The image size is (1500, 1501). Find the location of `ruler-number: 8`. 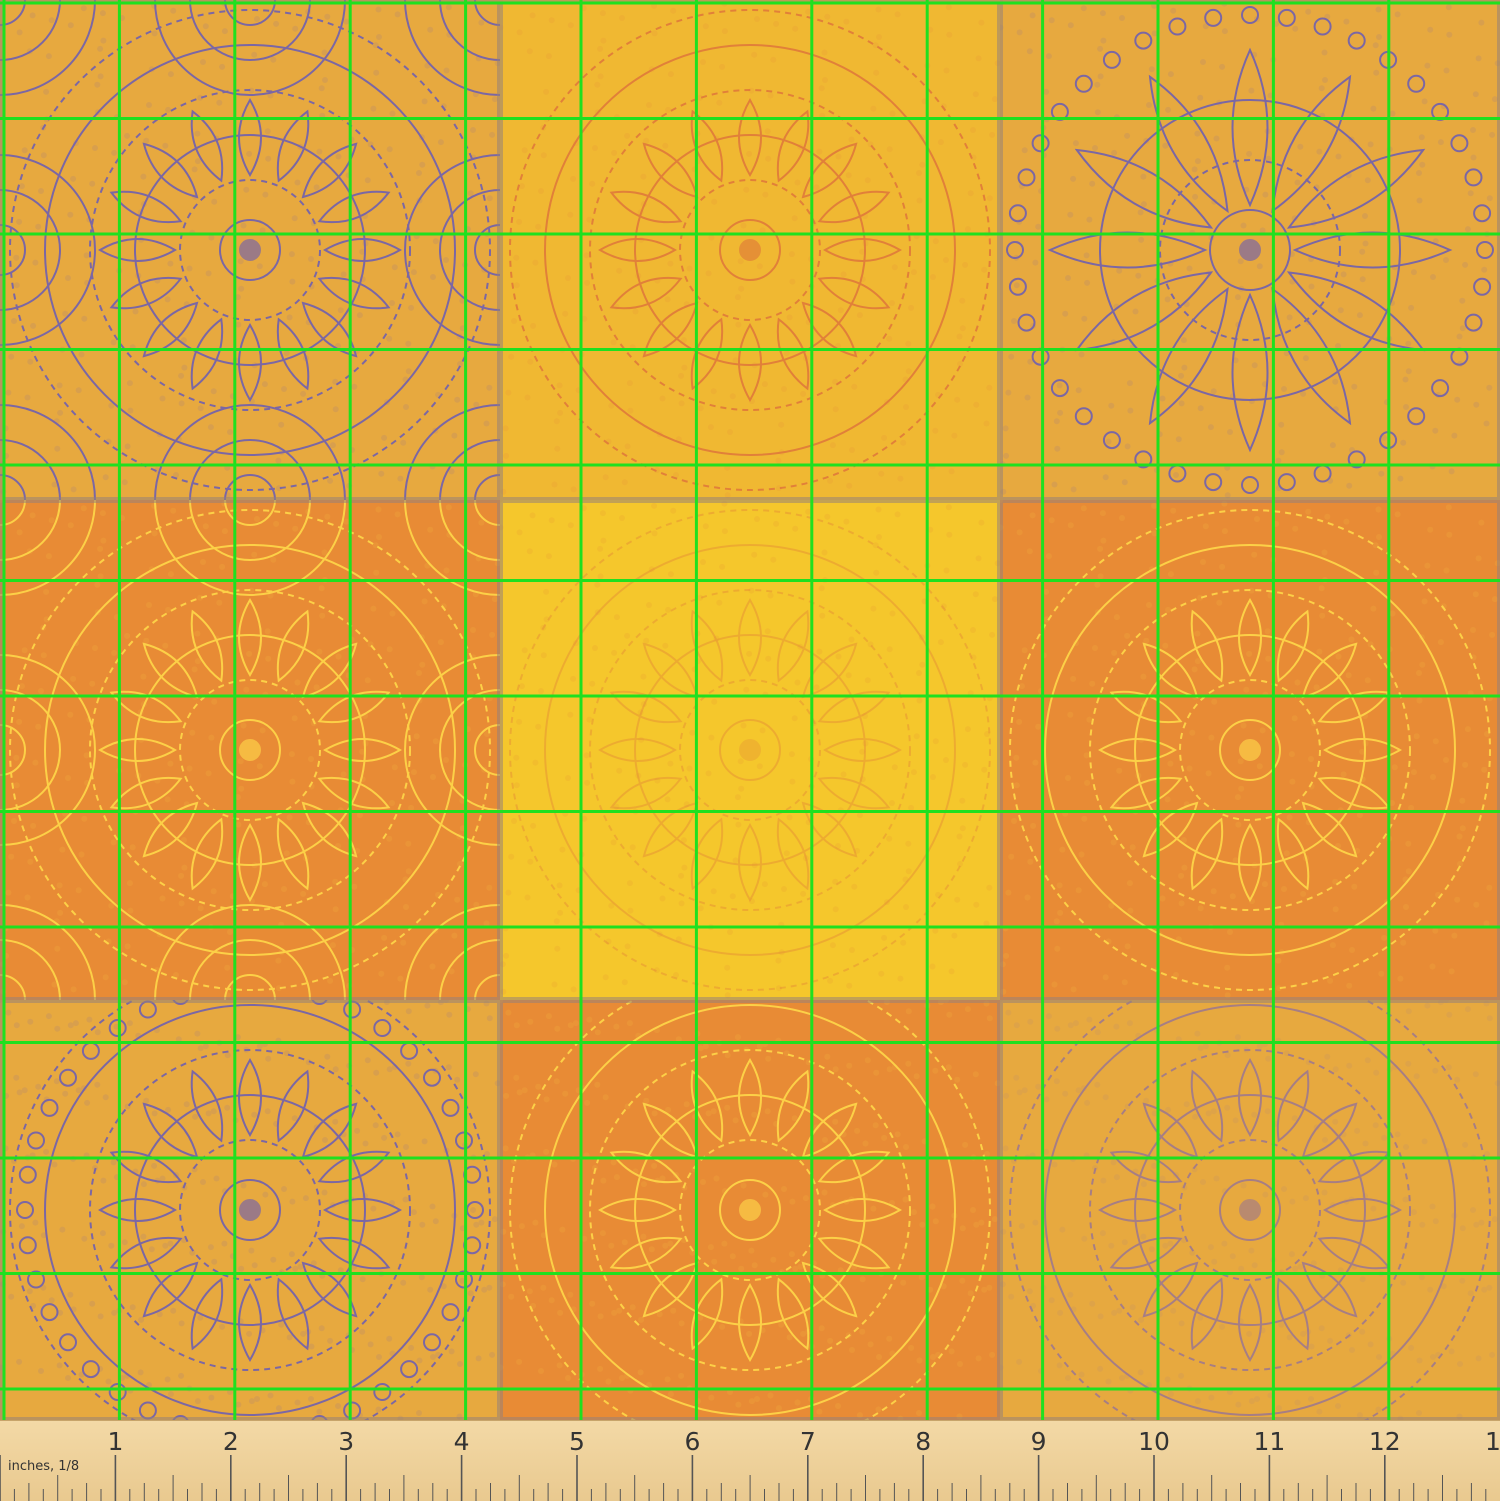

ruler-number: 8 is located at coordinates (923, 1441).